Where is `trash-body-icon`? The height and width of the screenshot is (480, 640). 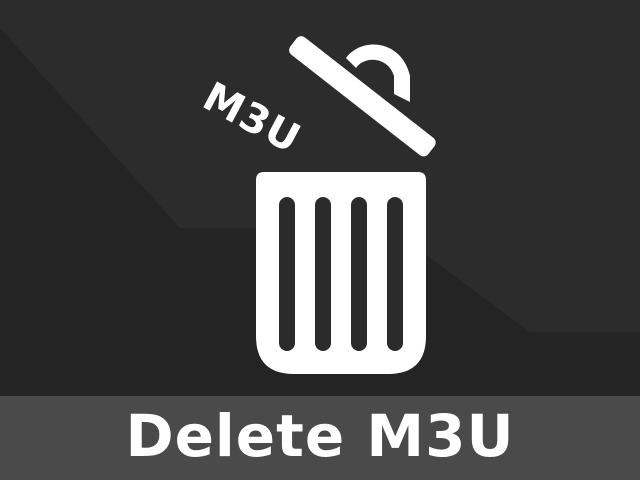
trash-body-icon is located at coordinates (341, 273).